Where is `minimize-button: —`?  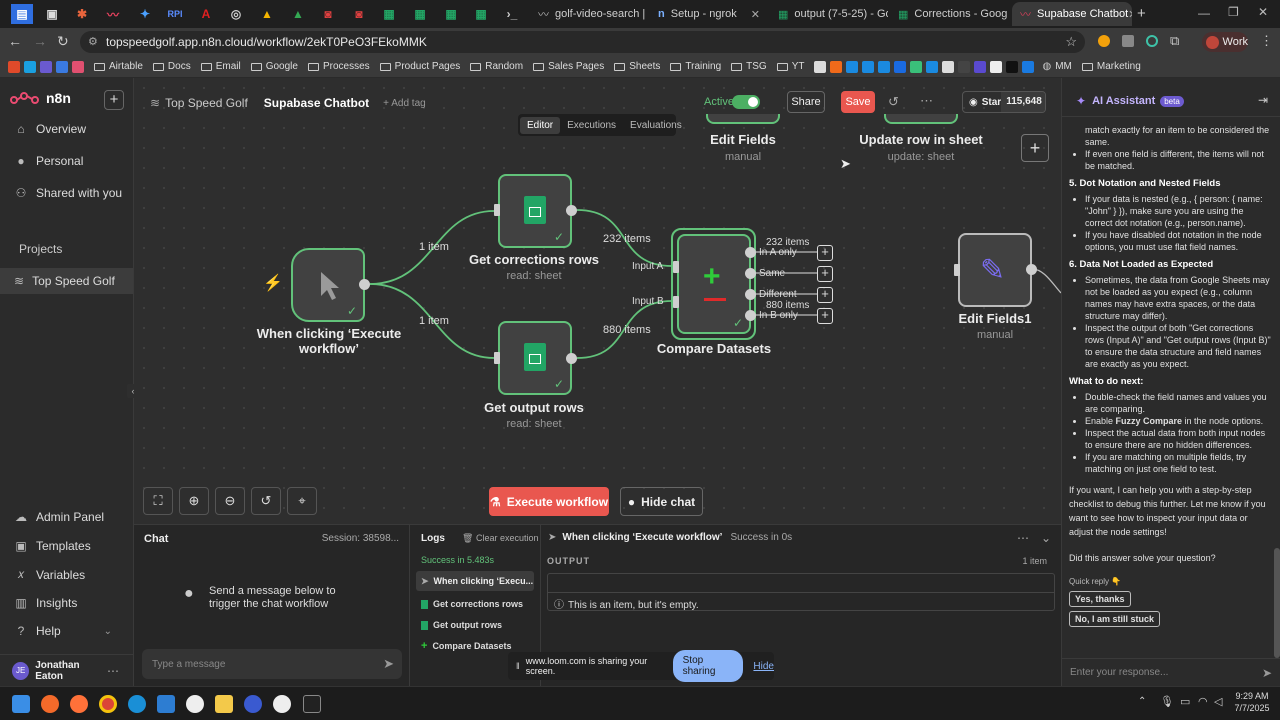
minimize-button: — is located at coordinates (1204, 13).